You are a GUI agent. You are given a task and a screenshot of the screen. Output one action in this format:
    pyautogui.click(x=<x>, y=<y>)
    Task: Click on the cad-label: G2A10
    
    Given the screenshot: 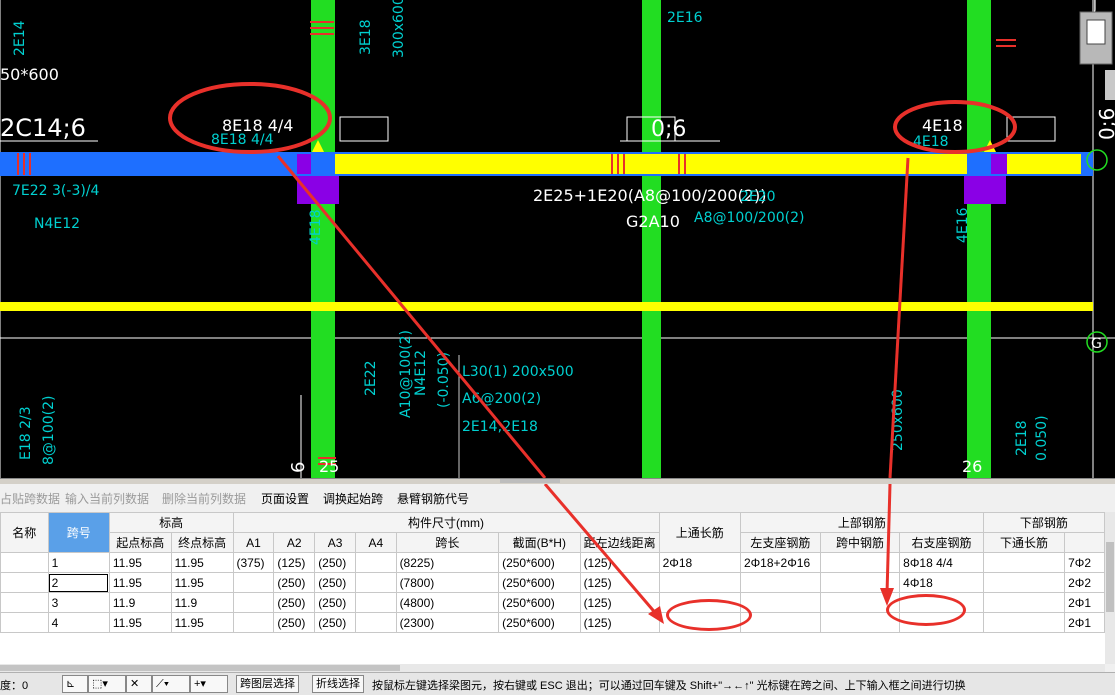 What is the action you would take?
    pyautogui.click(x=653, y=221)
    